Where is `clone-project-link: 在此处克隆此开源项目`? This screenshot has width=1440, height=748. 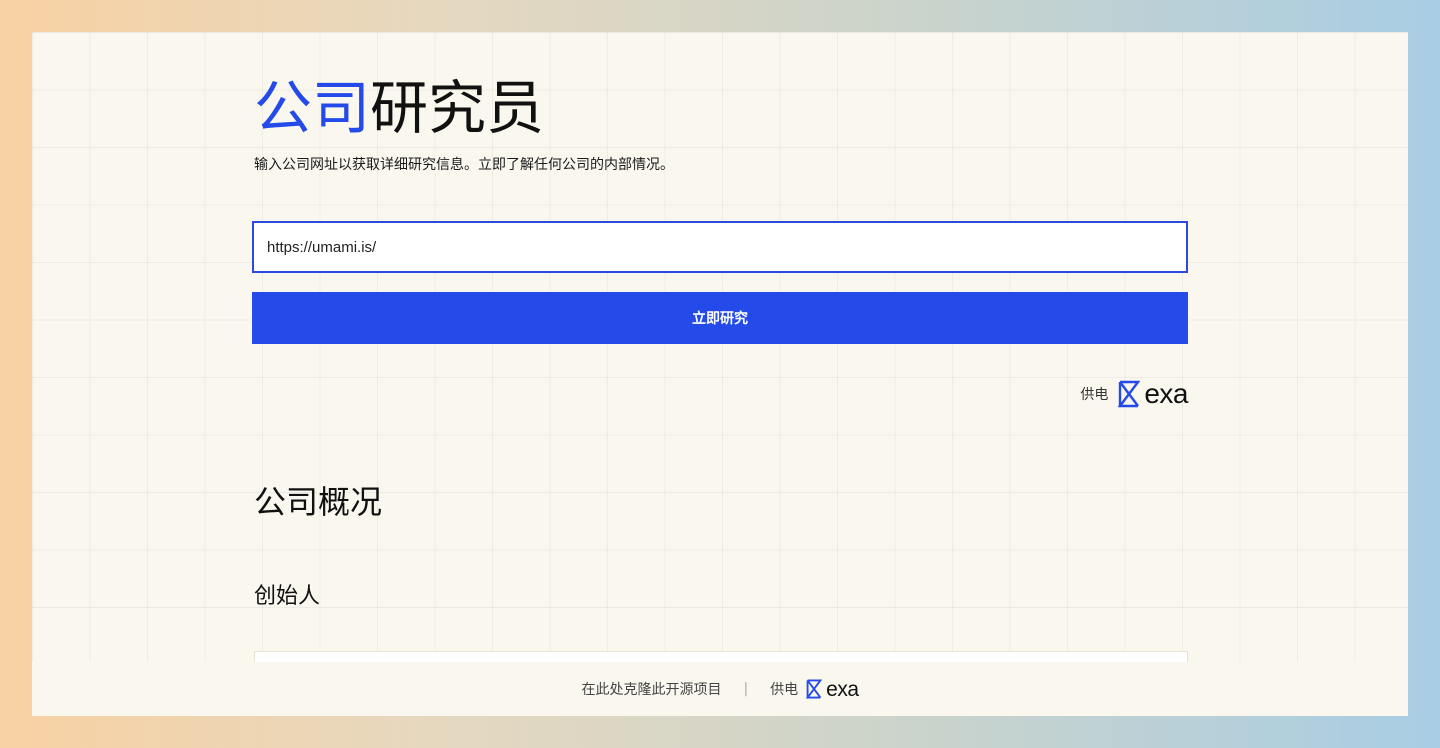 clone-project-link: 在此处克隆此开源项目 is located at coordinates (651, 689).